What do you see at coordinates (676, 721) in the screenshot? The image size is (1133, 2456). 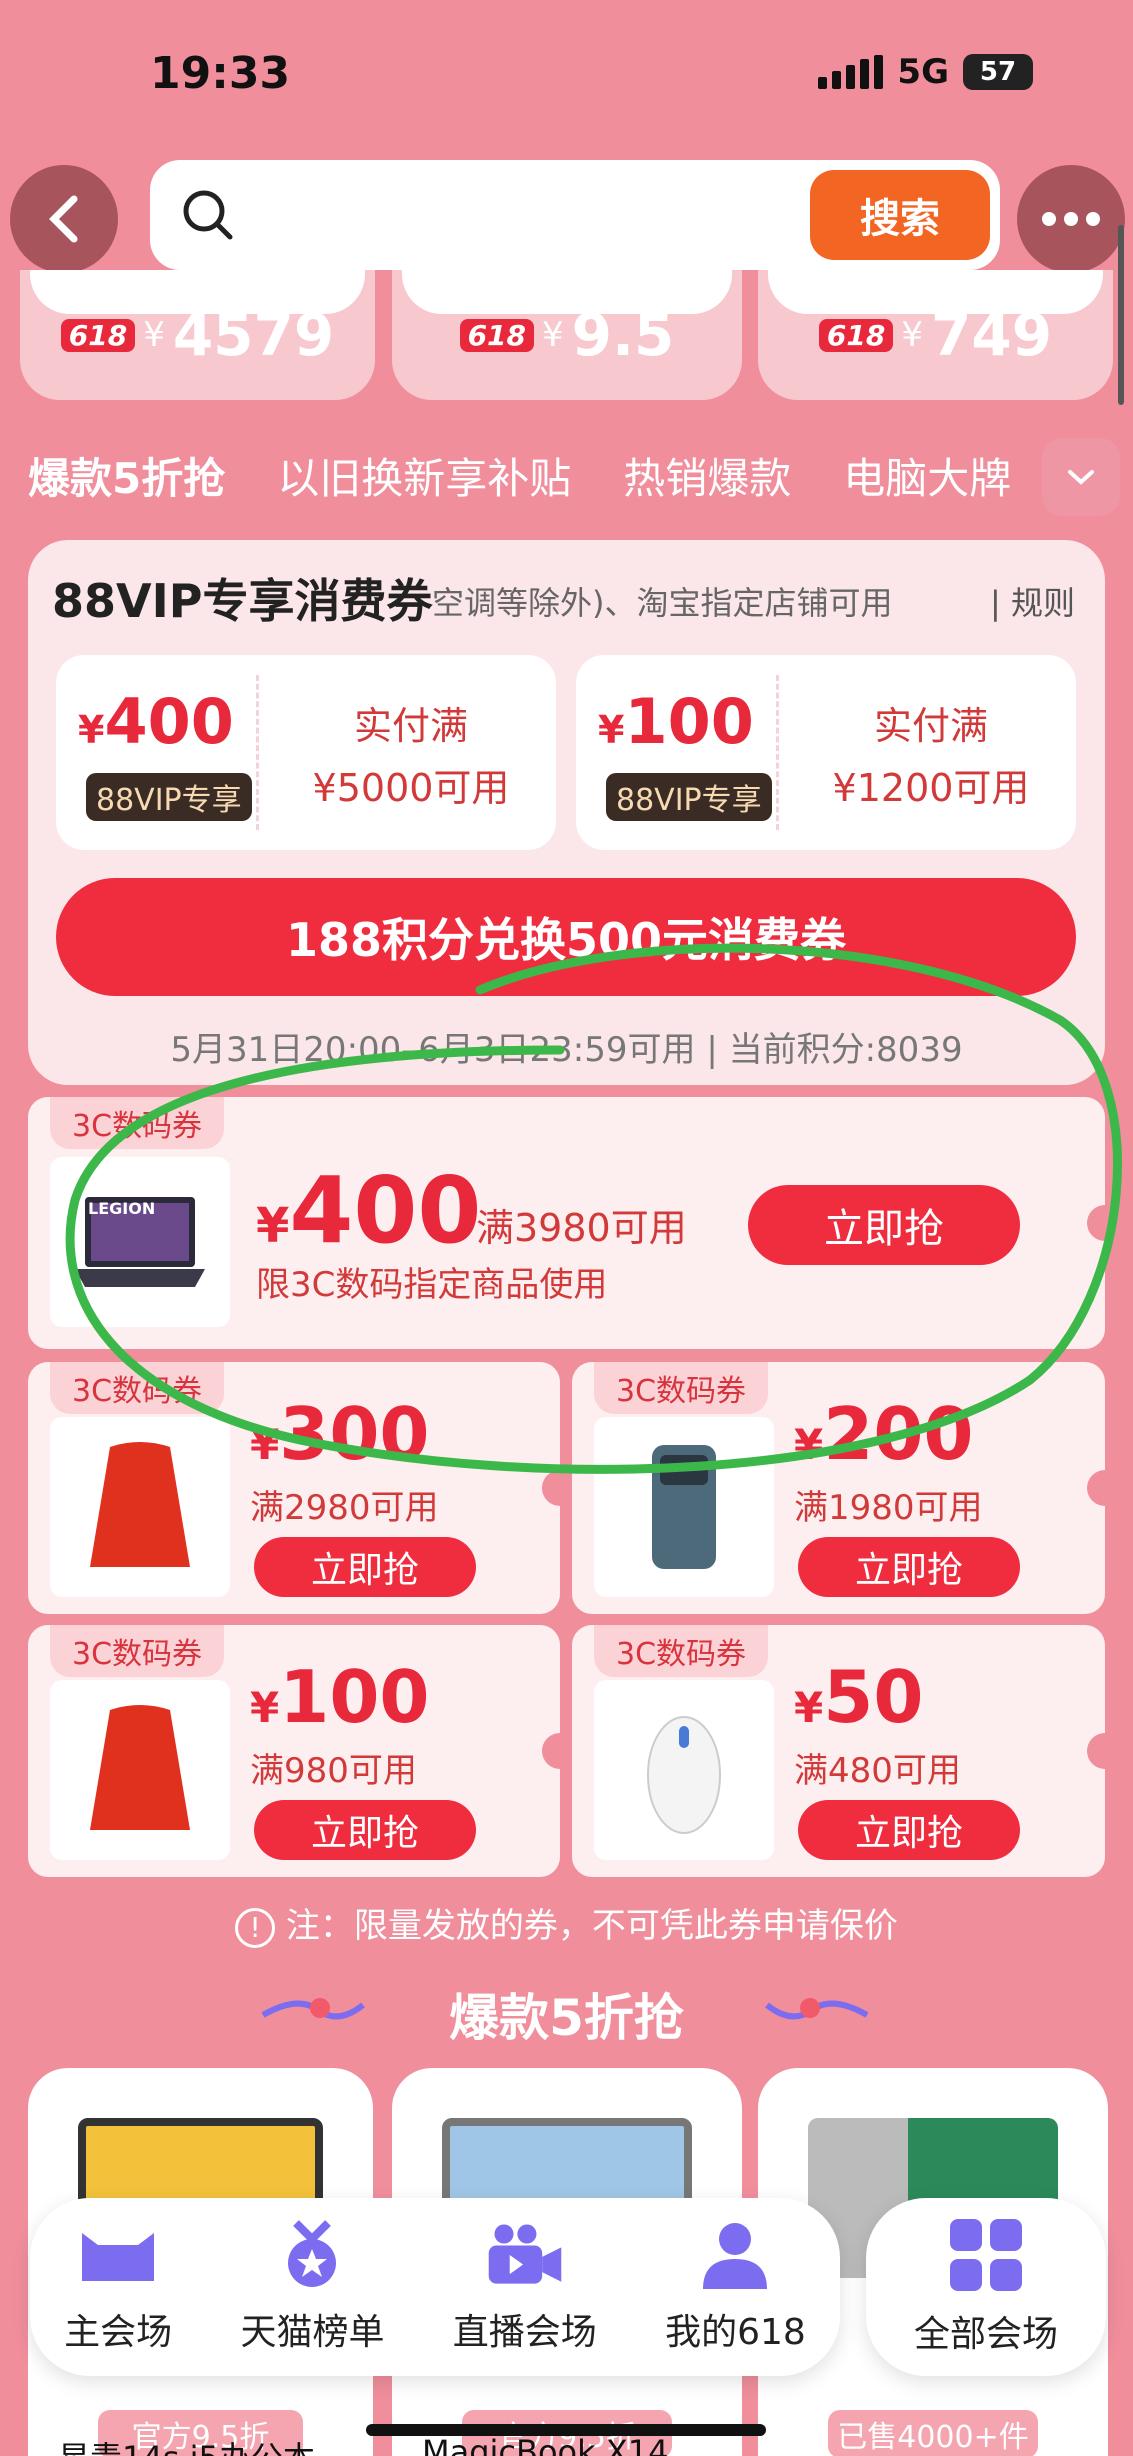 I see `coupon-amount: ¥100` at bounding box center [676, 721].